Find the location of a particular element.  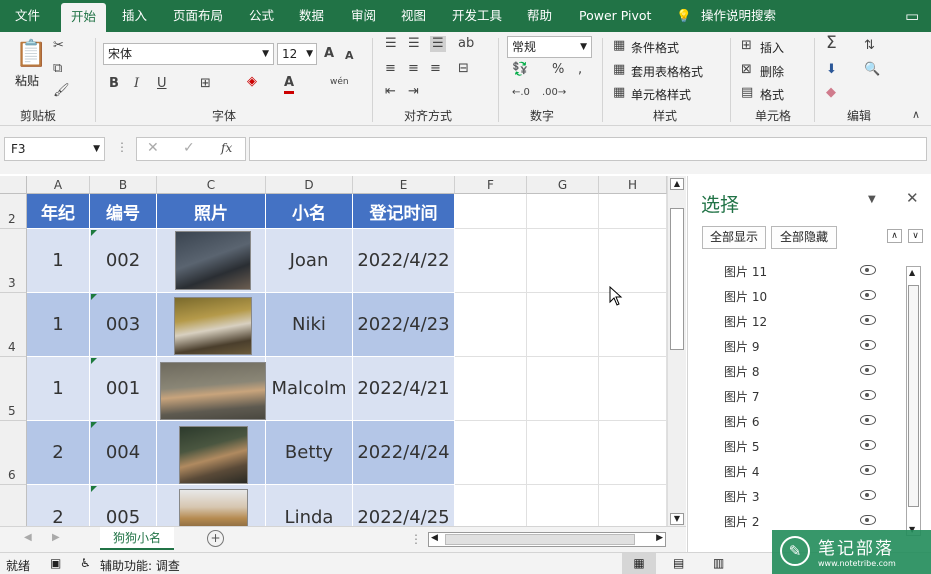

orientation-icon: ab is located at coordinates (466, 44).